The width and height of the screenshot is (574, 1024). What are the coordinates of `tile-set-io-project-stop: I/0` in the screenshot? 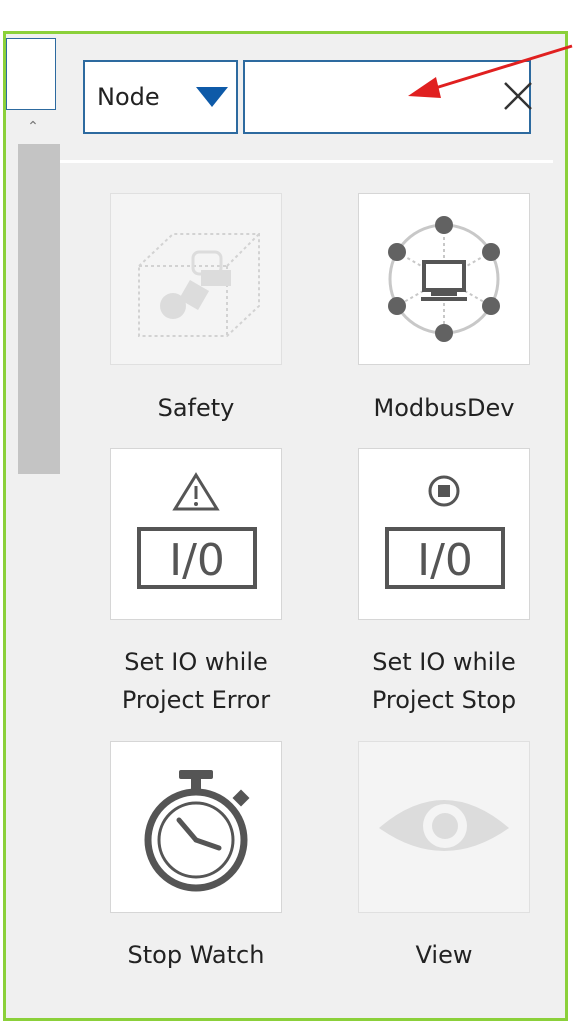 It's located at (444, 534).